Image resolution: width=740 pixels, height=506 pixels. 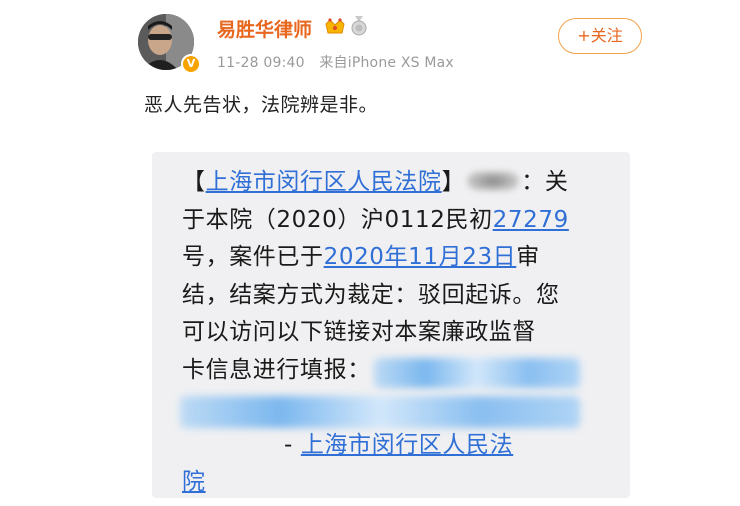 What do you see at coordinates (359, 26) in the screenshot?
I see `medal-icon` at bounding box center [359, 26].